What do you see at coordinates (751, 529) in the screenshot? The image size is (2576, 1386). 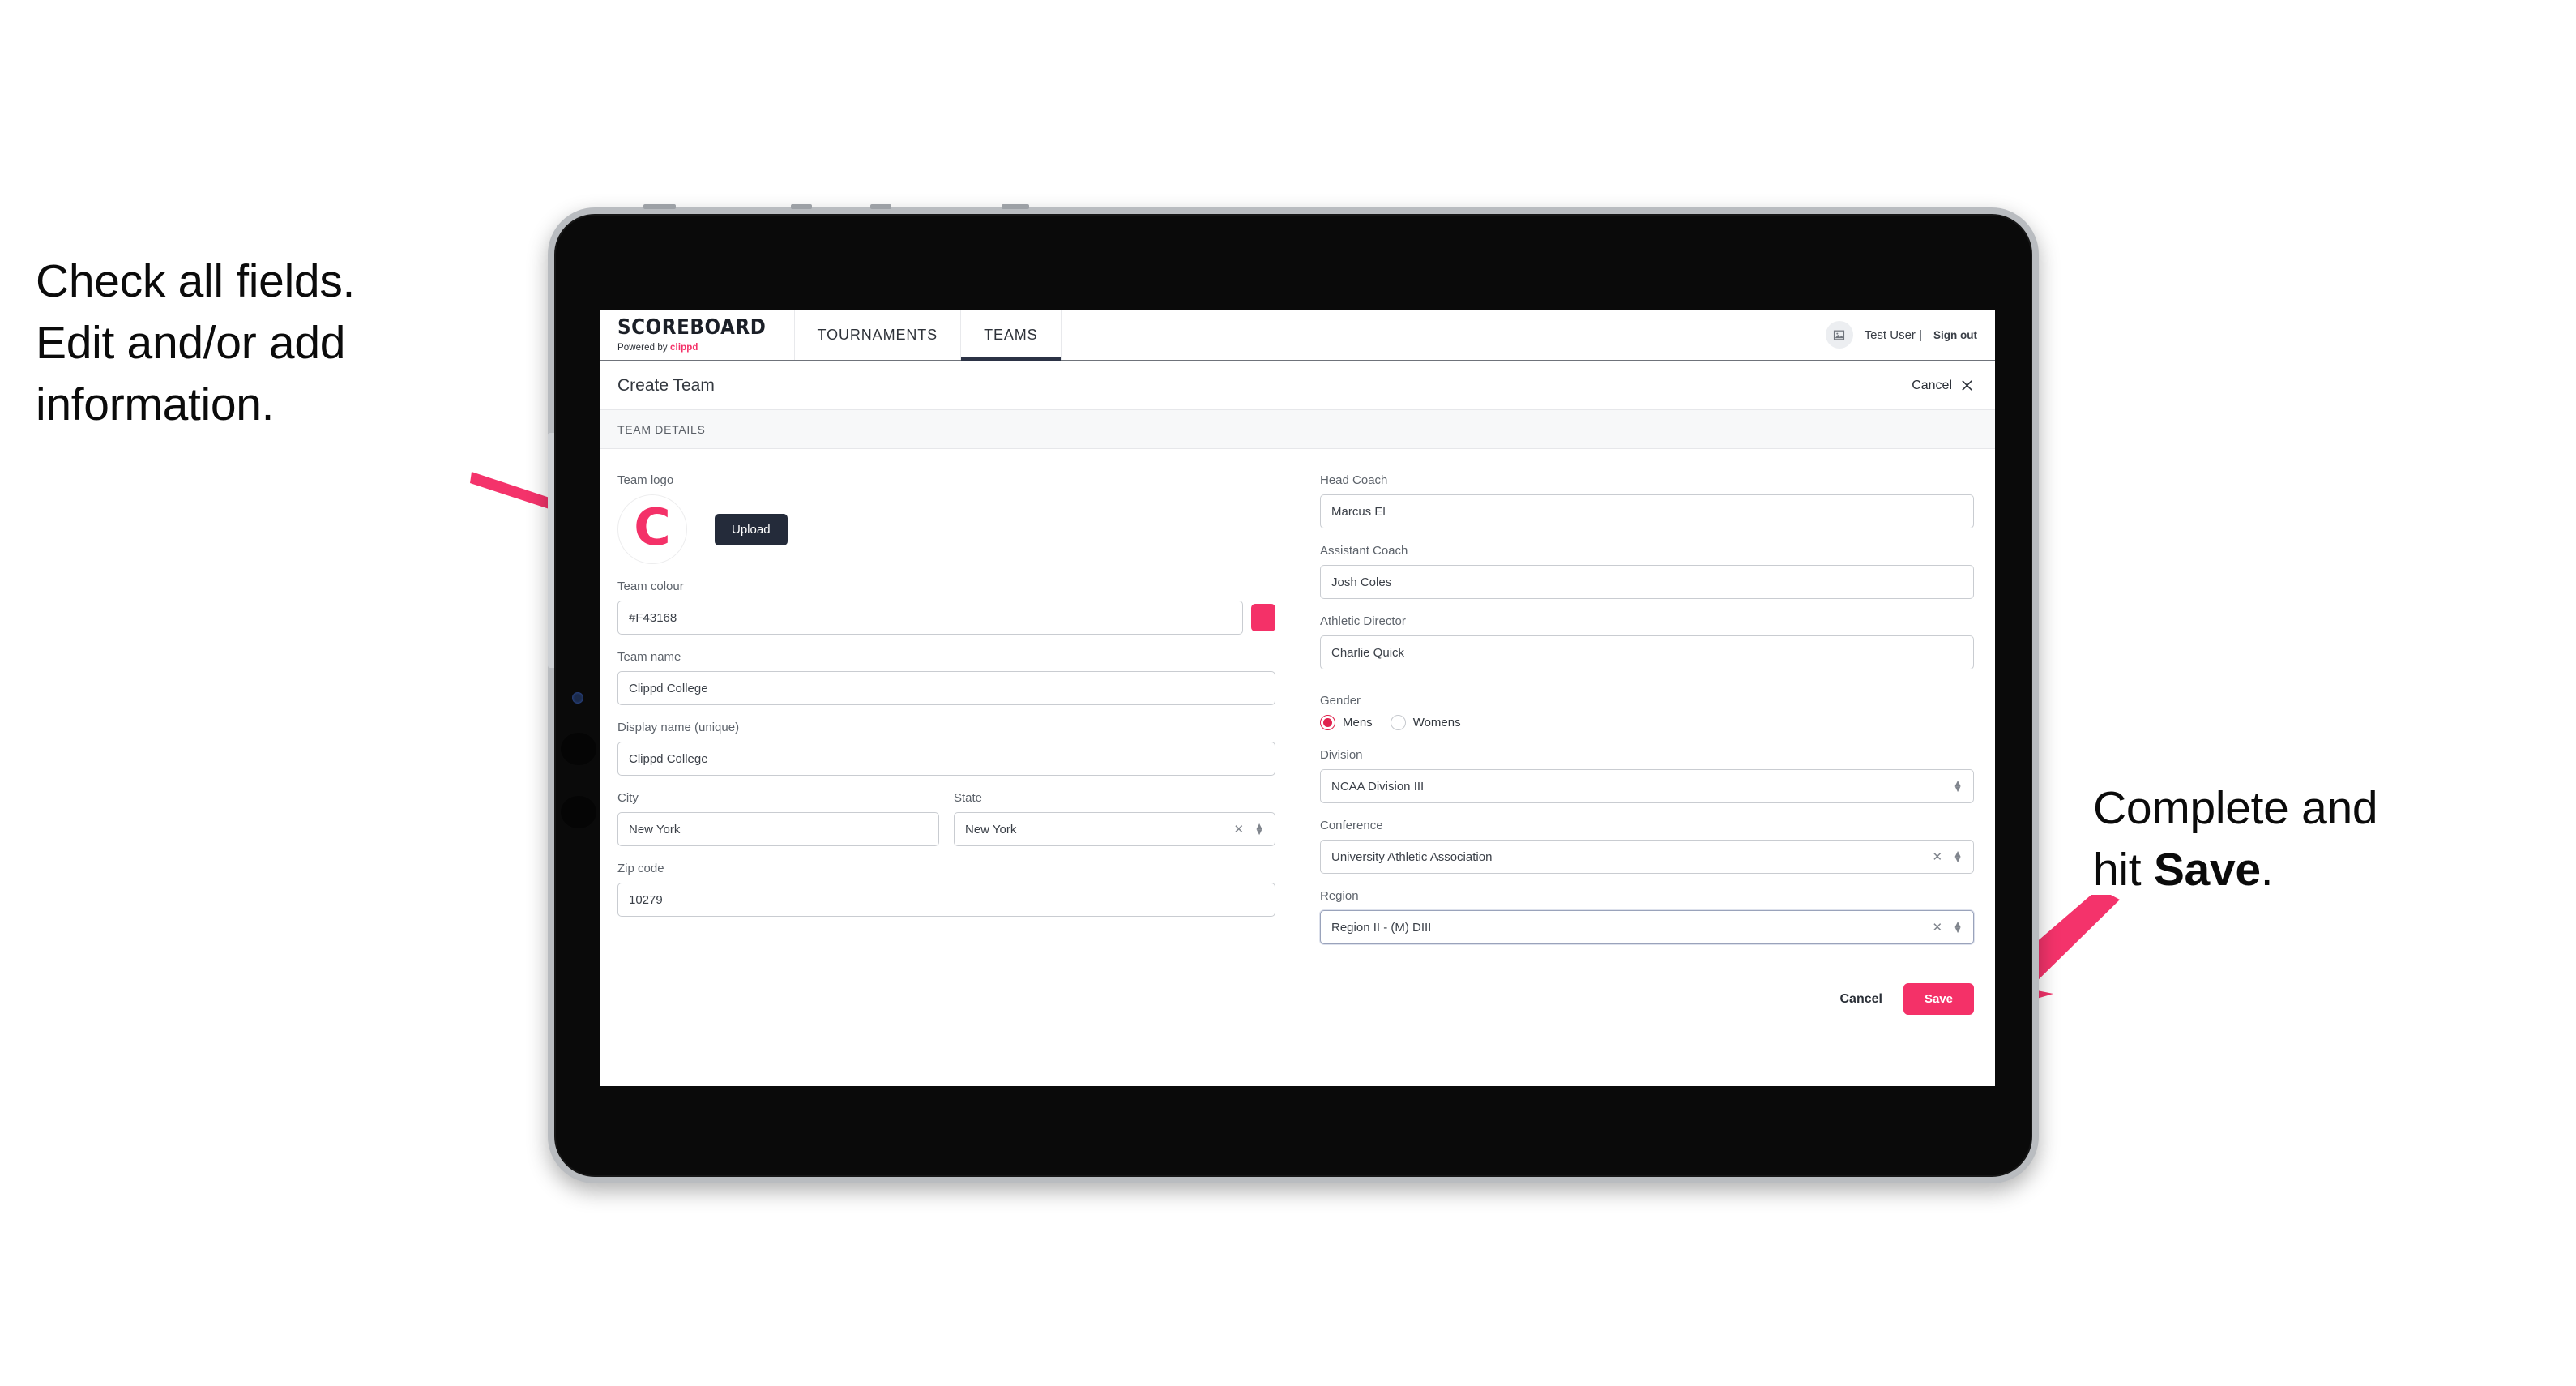 I see `upload-logo-button: Upload` at bounding box center [751, 529].